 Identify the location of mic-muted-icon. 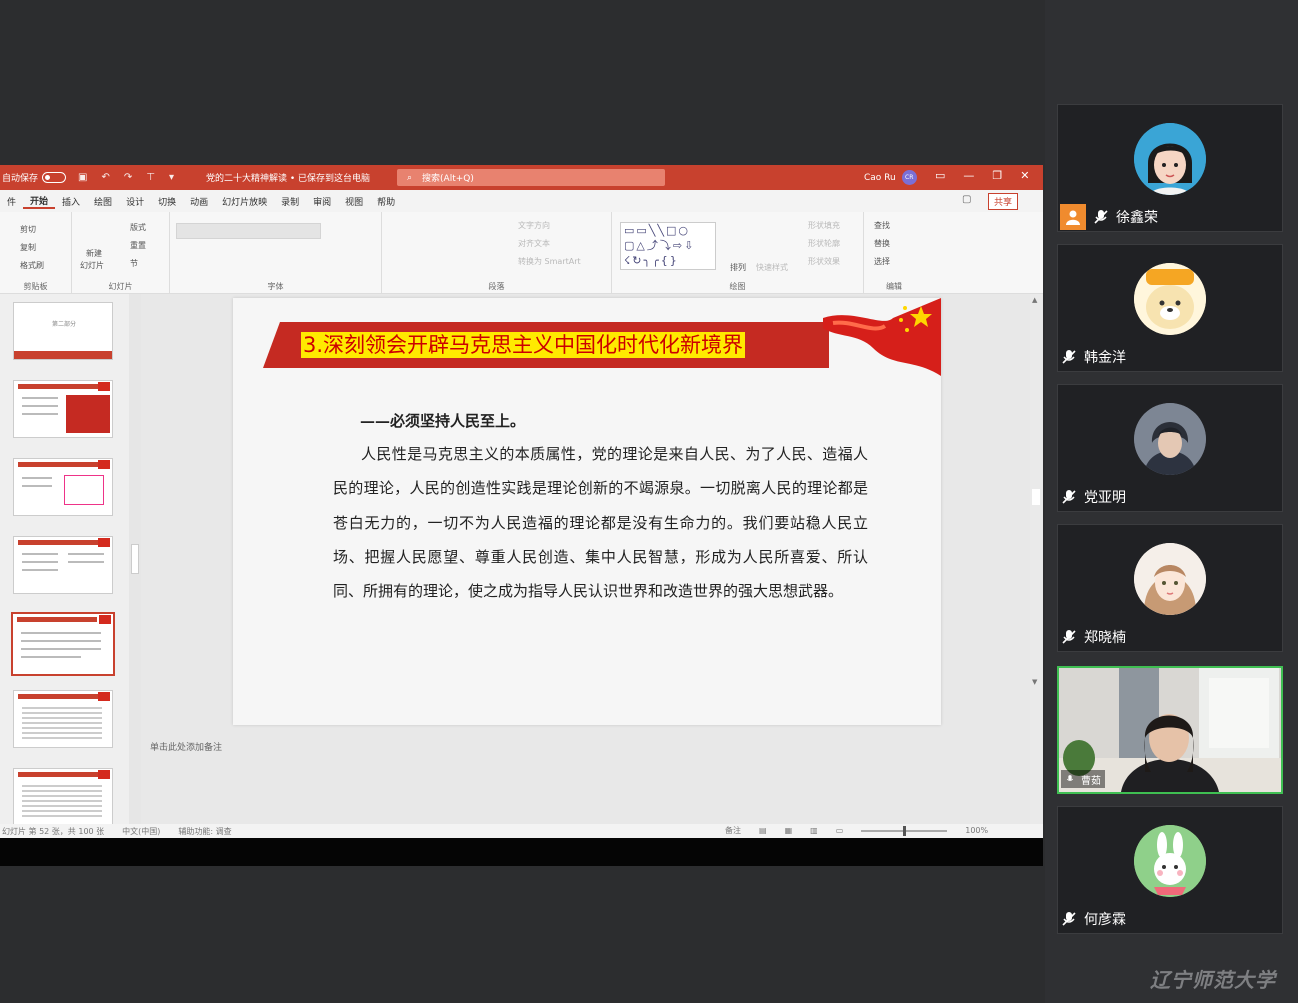
(1101, 217).